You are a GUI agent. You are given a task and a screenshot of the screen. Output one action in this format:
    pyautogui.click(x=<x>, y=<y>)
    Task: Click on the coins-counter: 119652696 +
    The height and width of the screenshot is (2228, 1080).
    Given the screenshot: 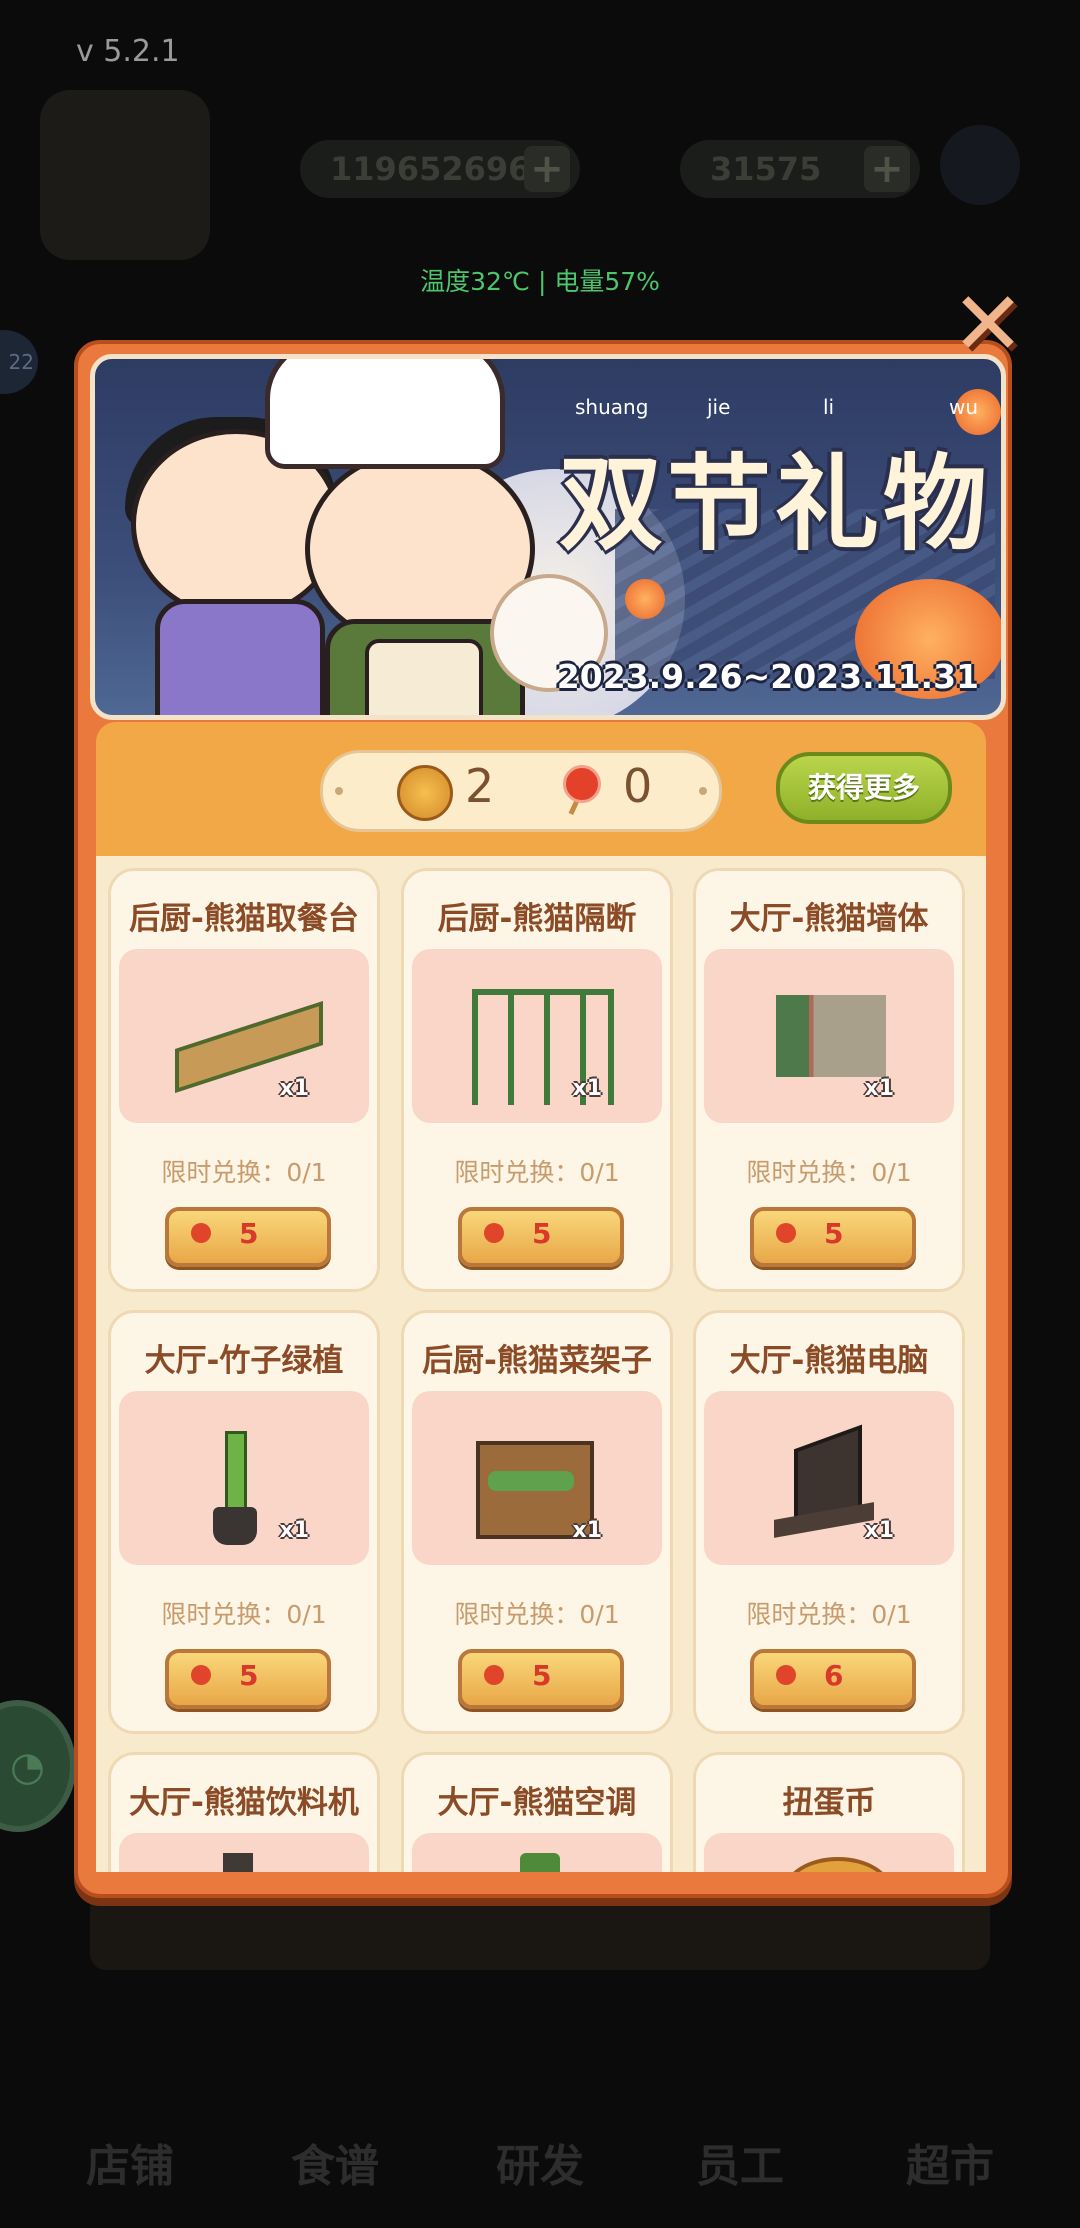 What is the action you would take?
    pyautogui.click(x=440, y=169)
    